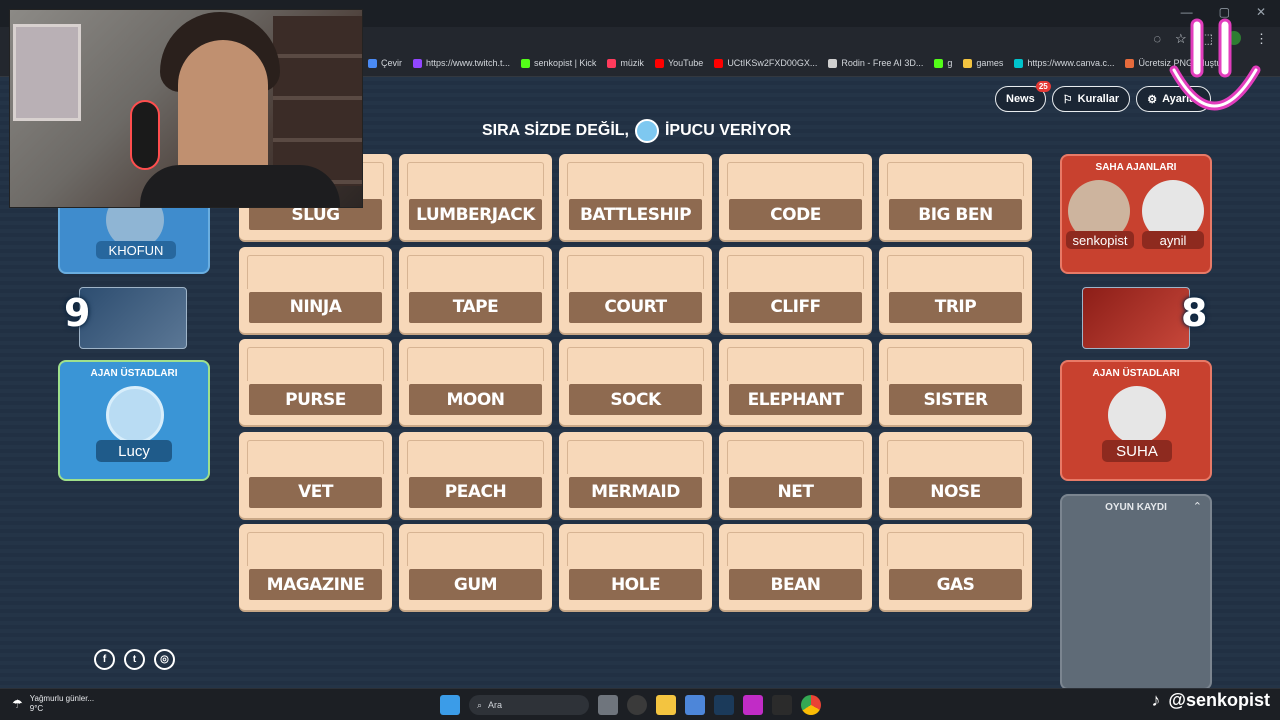  Describe the element at coordinates (315, 584) in the screenshot. I see `card-word: MAGAZINE` at that location.